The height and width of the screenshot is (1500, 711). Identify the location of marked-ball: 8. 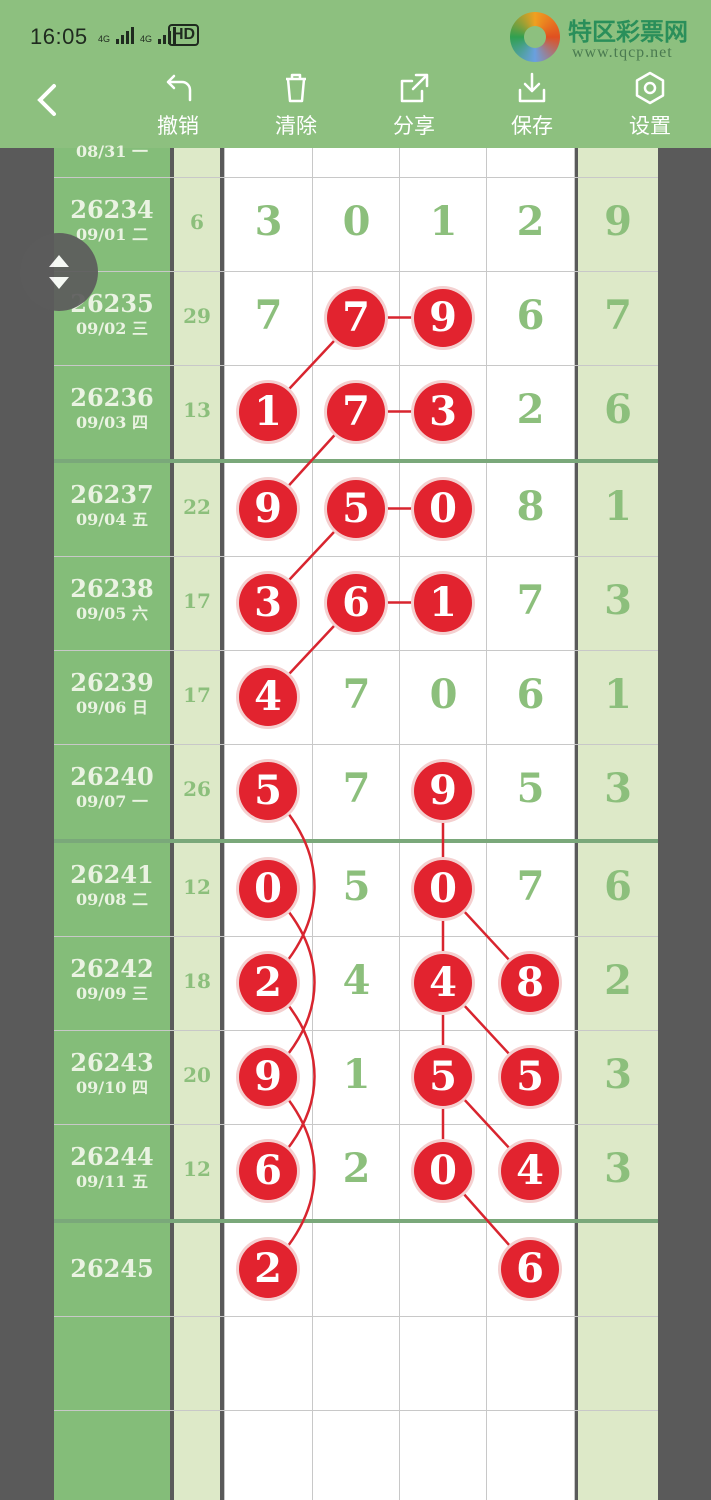
(530, 982).